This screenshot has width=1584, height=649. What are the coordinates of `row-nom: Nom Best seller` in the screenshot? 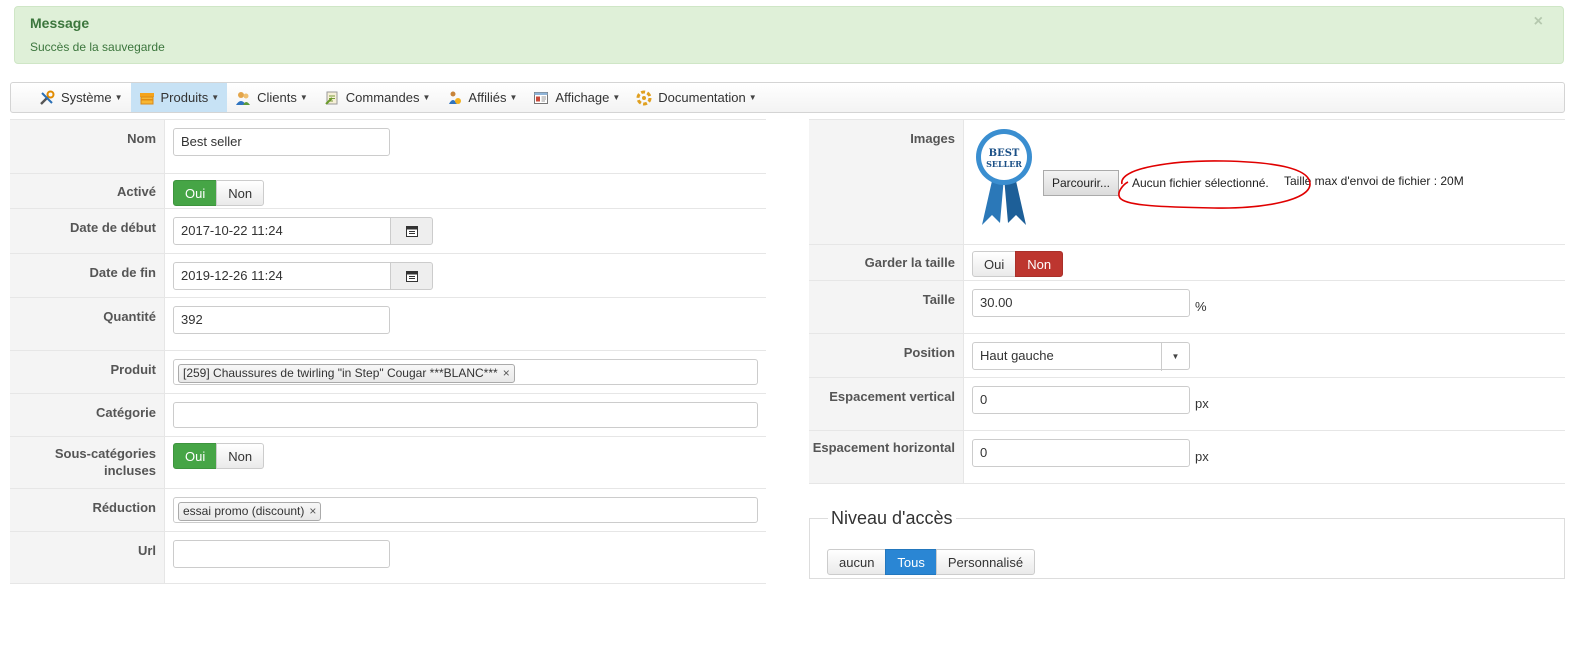 It's located at (388, 147).